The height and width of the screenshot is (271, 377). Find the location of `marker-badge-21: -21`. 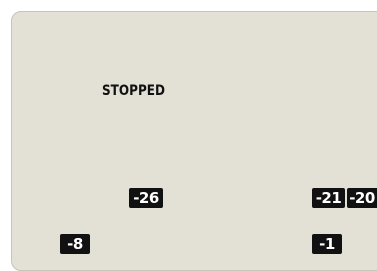

marker-badge-21: -21 is located at coordinates (328, 198).